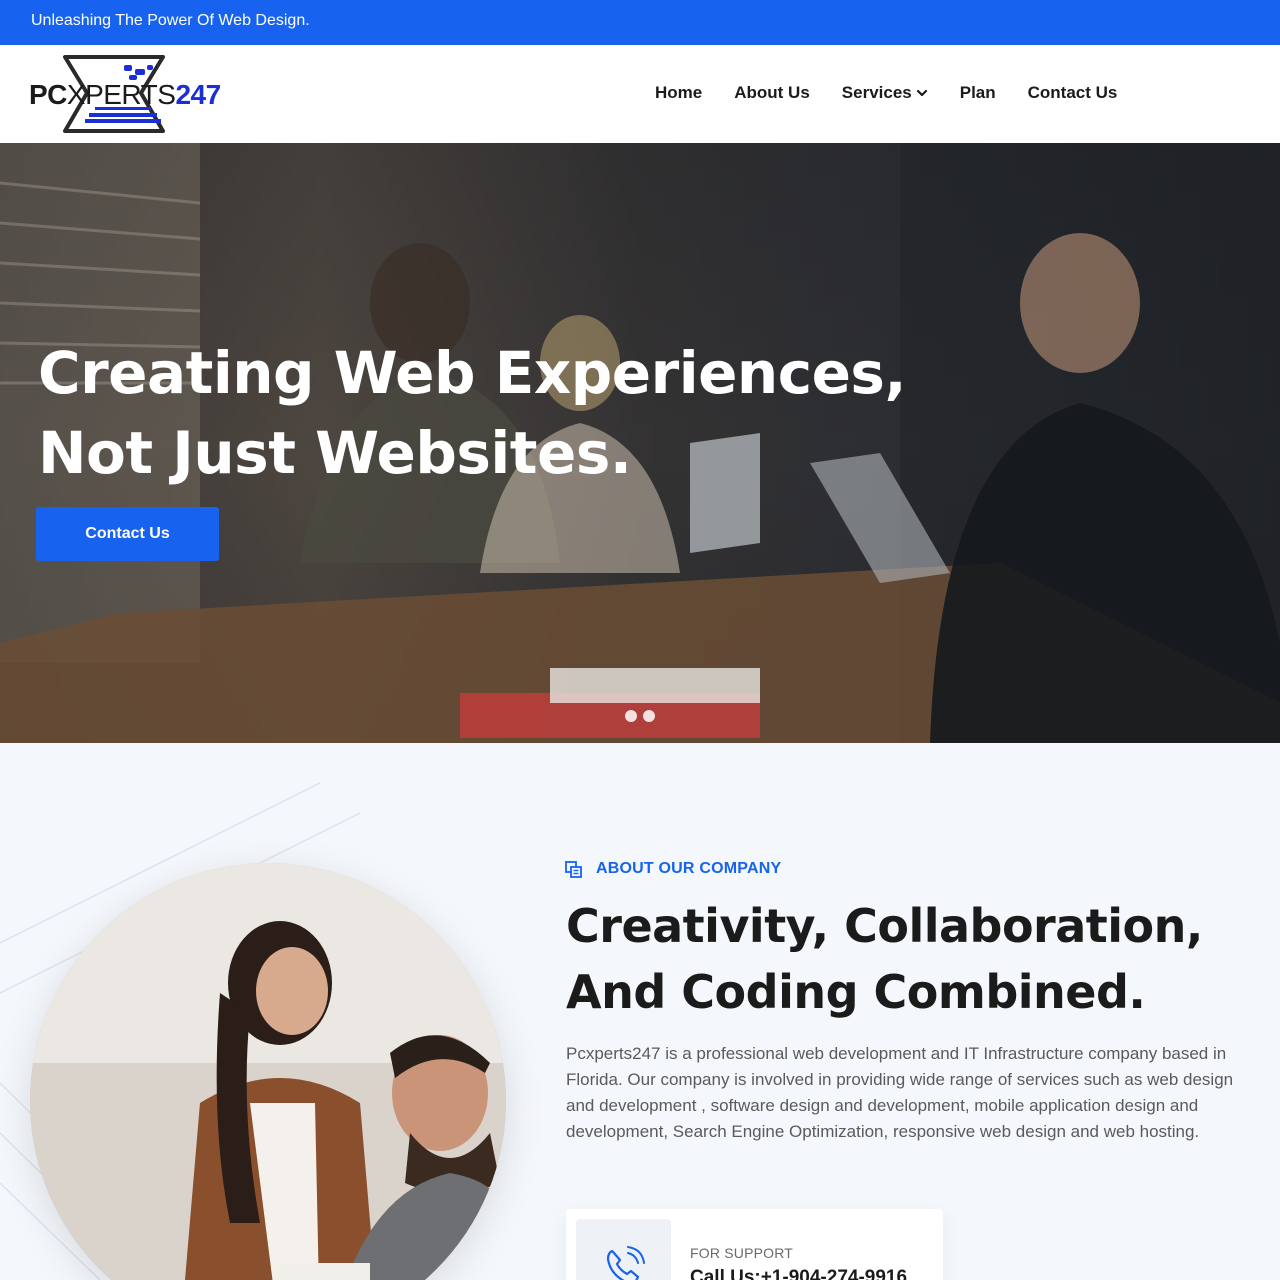  What do you see at coordinates (640, 22) in the screenshot?
I see `top-bar: Unleashing The Power Of Web Design.` at bounding box center [640, 22].